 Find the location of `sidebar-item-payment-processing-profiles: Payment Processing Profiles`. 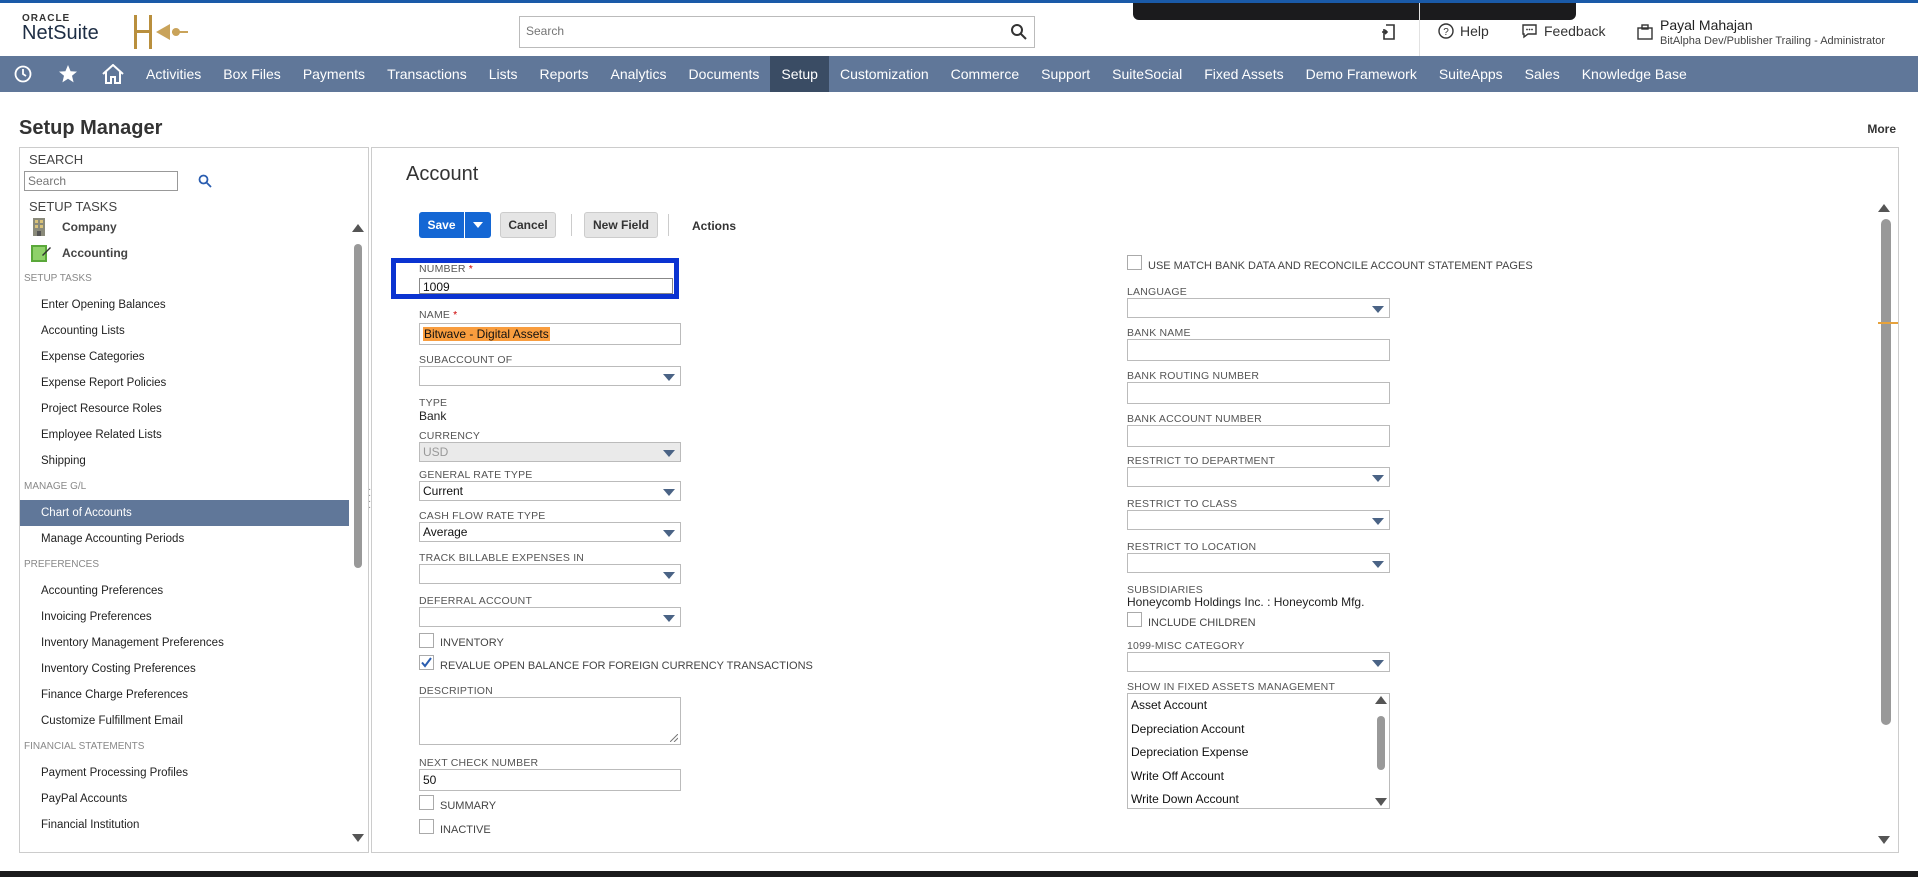

sidebar-item-payment-processing-profiles: Payment Processing Profiles is located at coordinates (194, 773).